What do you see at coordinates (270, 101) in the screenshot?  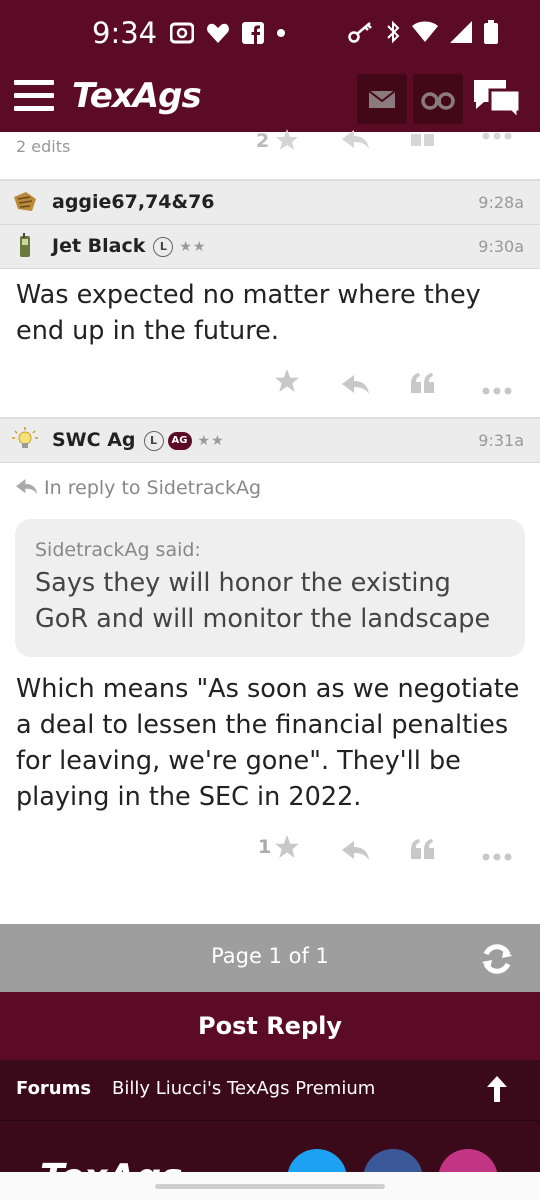 I see `top-nav-bar: TexAgs` at bounding box center [270, 101].